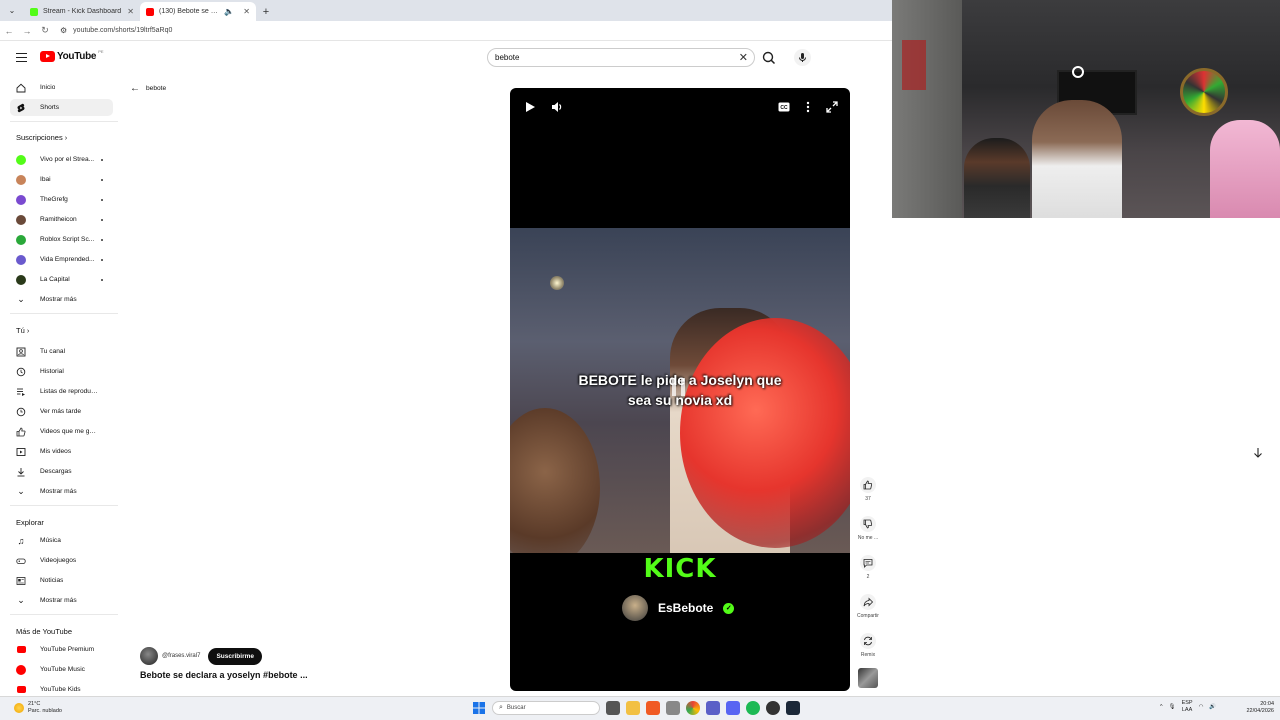 Image resolution: width=1280 pixels, height=720 pixels. Describe the element at coordinates (832, 107) in the screenshot. I see `fullscreen-icon` at that location.